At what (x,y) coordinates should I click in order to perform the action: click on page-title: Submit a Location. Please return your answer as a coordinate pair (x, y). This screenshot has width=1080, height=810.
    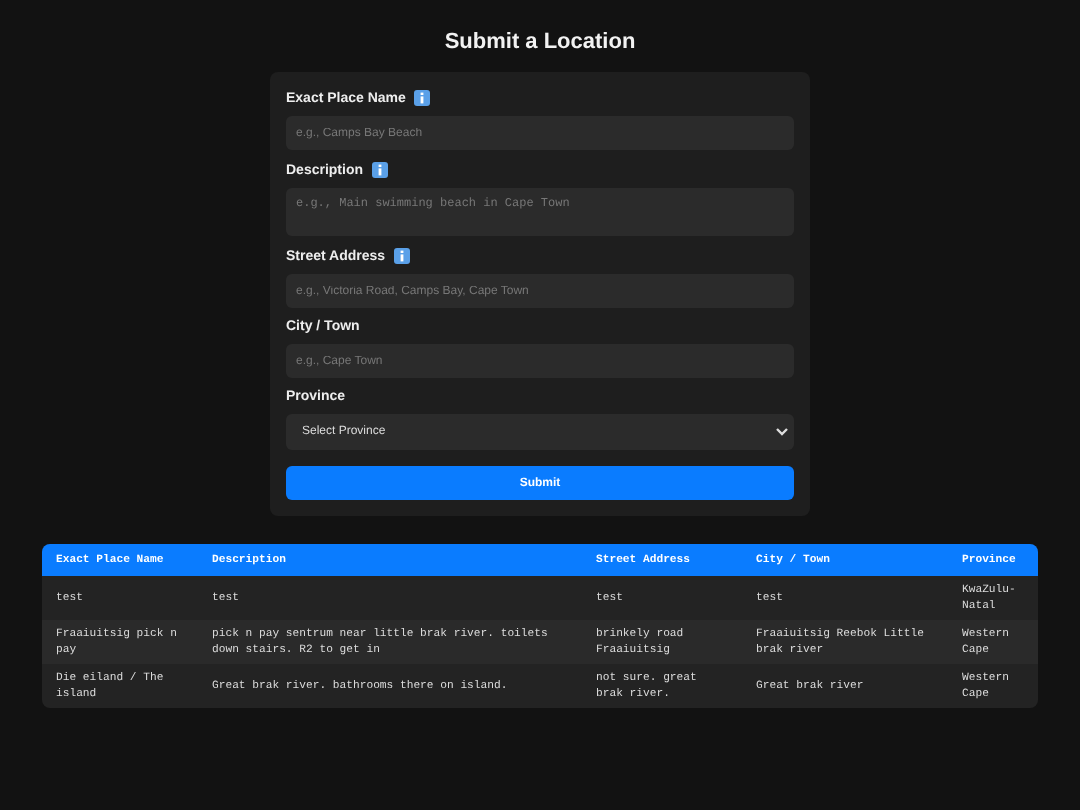
    Looking at the image, I should click on (540, 42).